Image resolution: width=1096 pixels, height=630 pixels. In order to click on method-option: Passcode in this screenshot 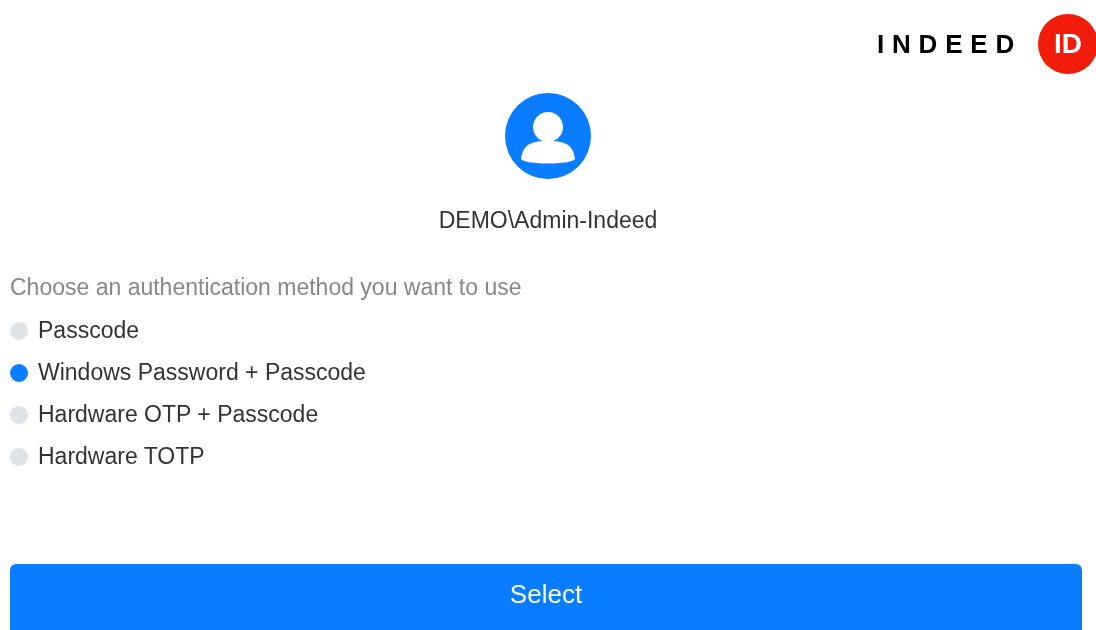, I will do `click(548, 330)`.